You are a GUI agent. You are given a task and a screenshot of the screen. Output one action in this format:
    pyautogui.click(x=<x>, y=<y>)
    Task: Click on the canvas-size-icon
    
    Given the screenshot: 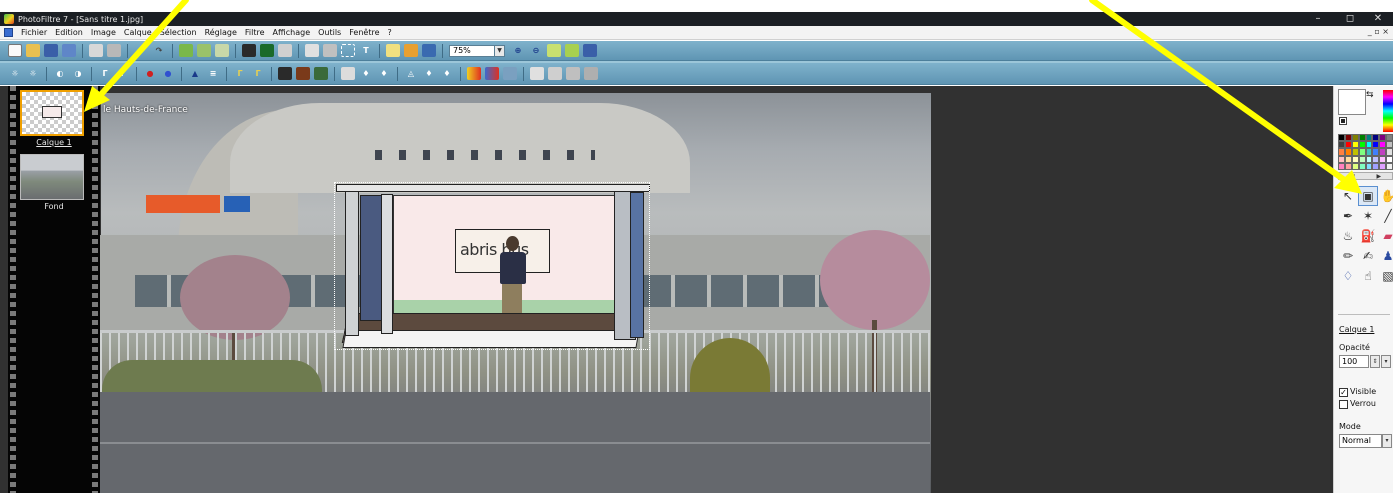 What is the action you would take?
    pyautogui.click(x=285, y=50)
    